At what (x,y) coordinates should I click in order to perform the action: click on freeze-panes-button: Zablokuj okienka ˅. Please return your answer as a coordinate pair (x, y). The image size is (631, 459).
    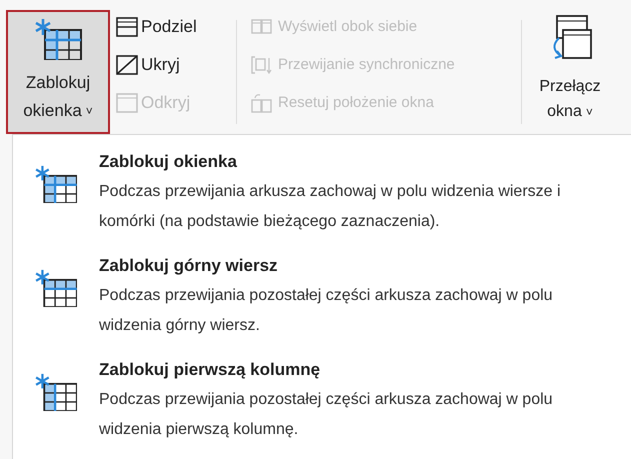
    Looking at the image, I should click on (58, 72).